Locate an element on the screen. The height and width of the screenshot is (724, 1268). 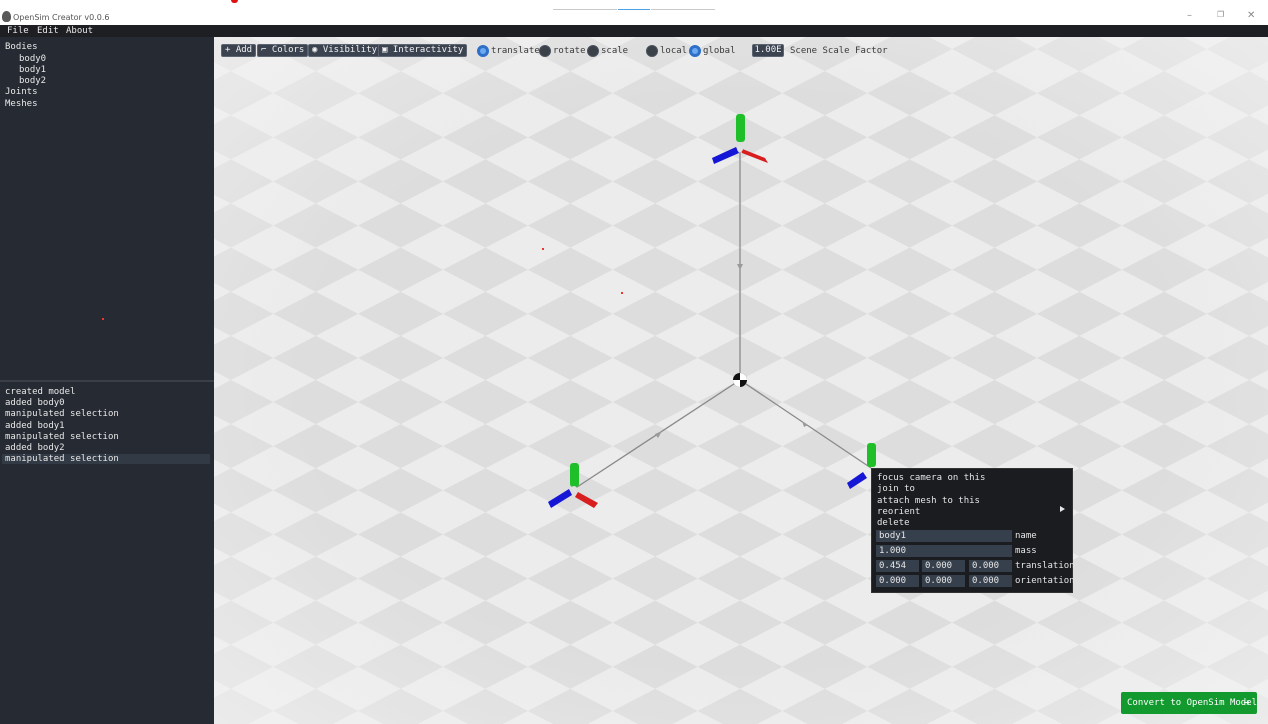
convert-label: Convert to OpenSim Model is located at coordinates (1192, 703).